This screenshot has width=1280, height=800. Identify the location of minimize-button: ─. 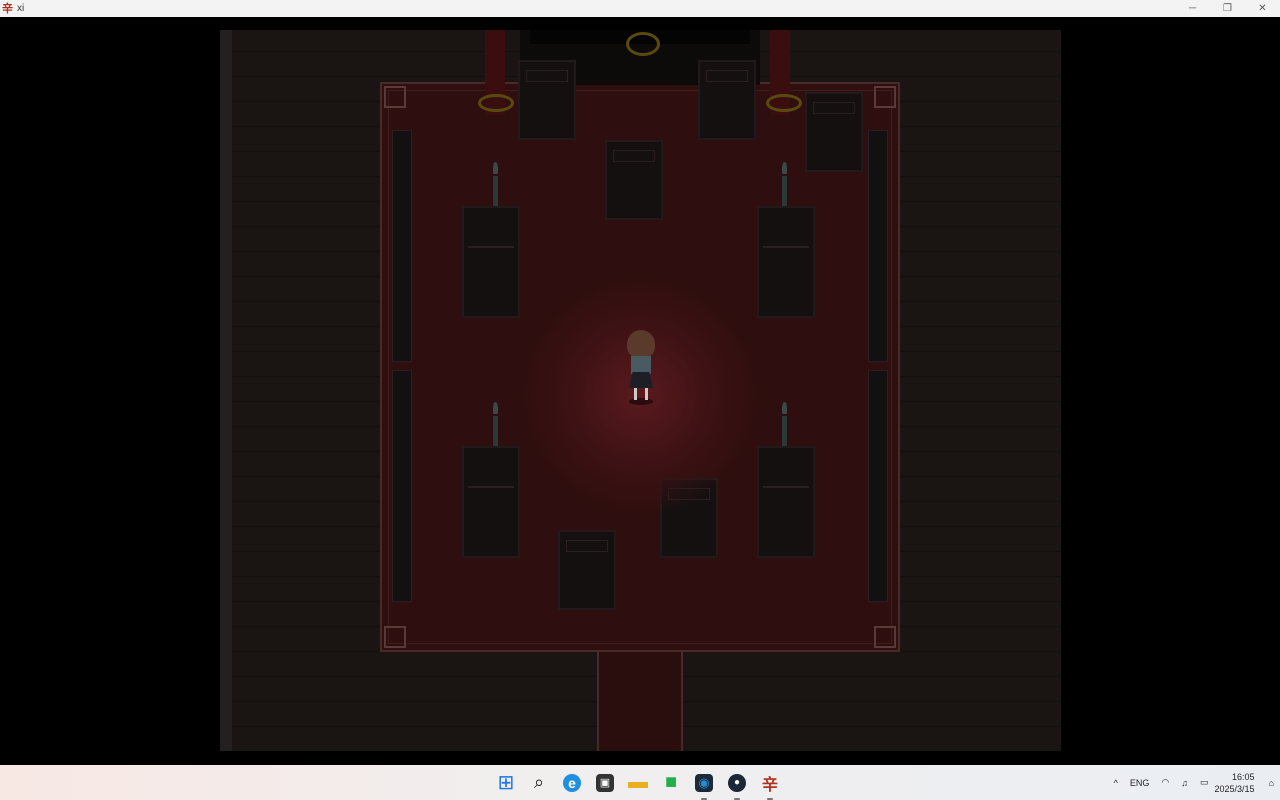
(1192, 8).